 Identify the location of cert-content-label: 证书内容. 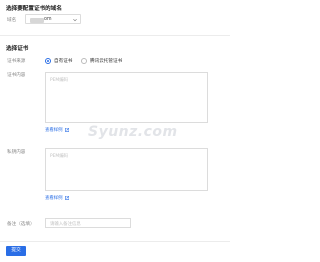
(16, 75).